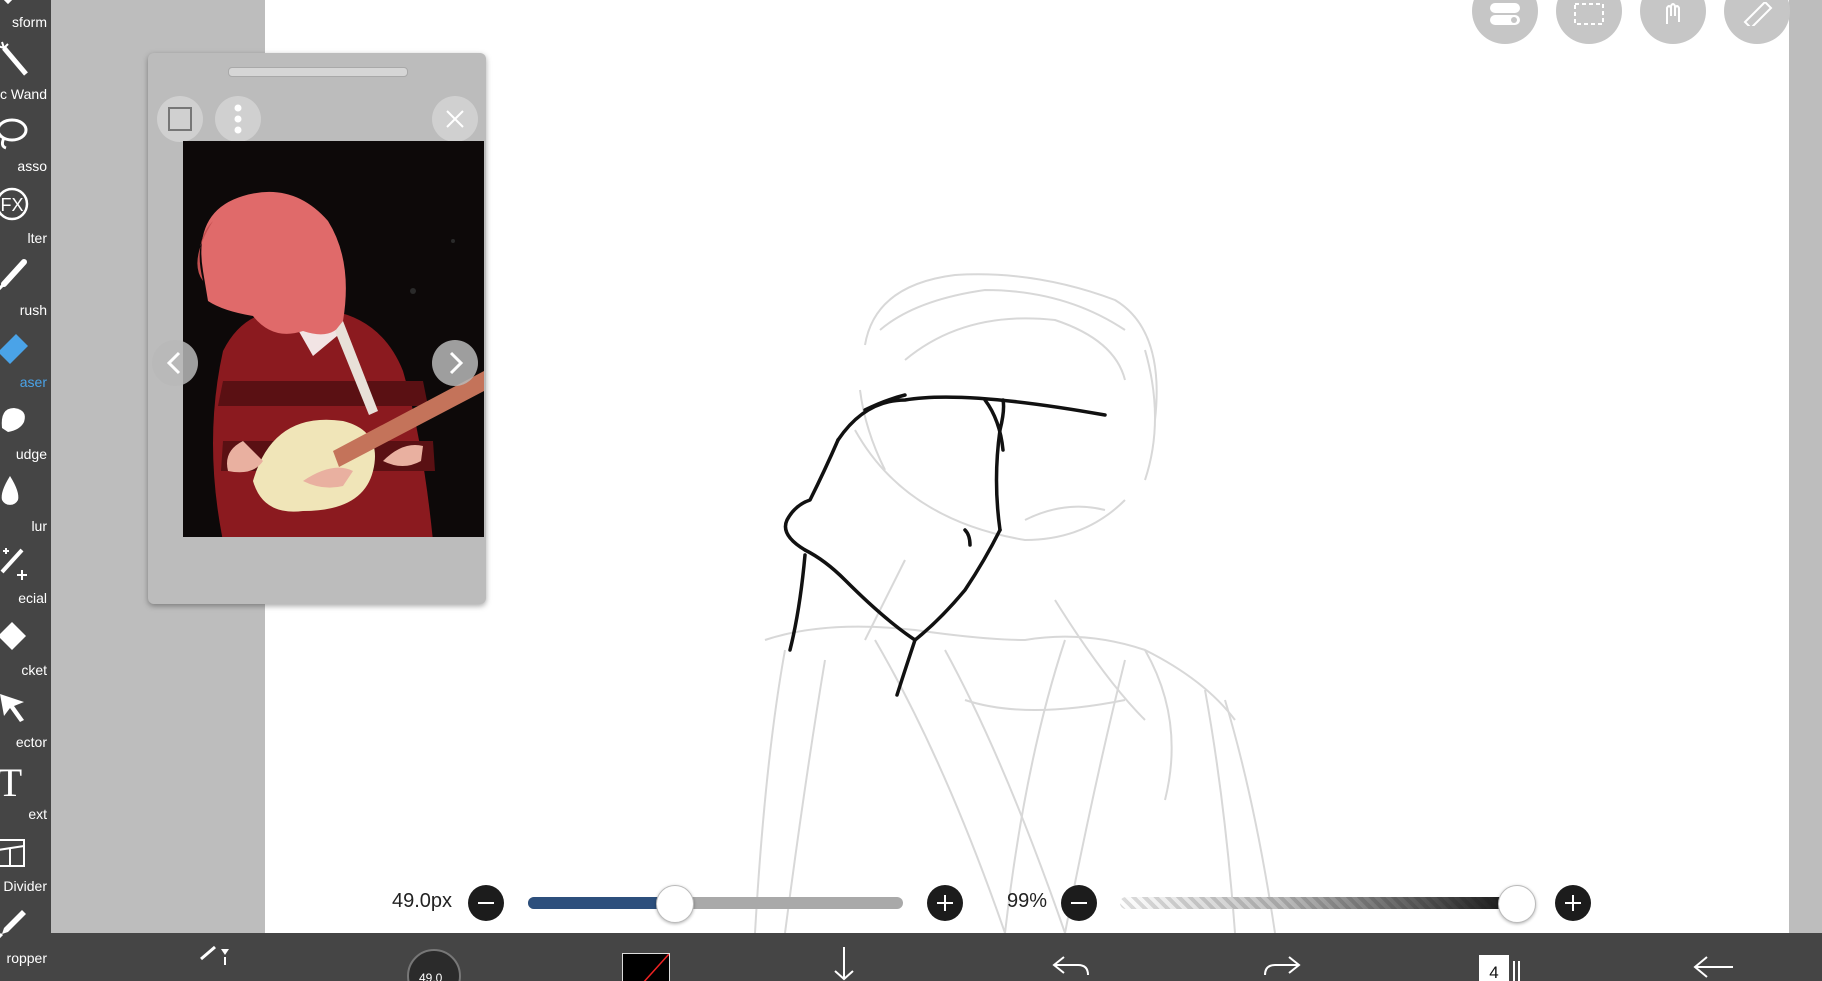 The image size is (1822, 981). What do you see at coordinates (936, 957) in the screenshot?
I see `bottom-toolbar: 49.0 4` at bounding box center [936, 957].